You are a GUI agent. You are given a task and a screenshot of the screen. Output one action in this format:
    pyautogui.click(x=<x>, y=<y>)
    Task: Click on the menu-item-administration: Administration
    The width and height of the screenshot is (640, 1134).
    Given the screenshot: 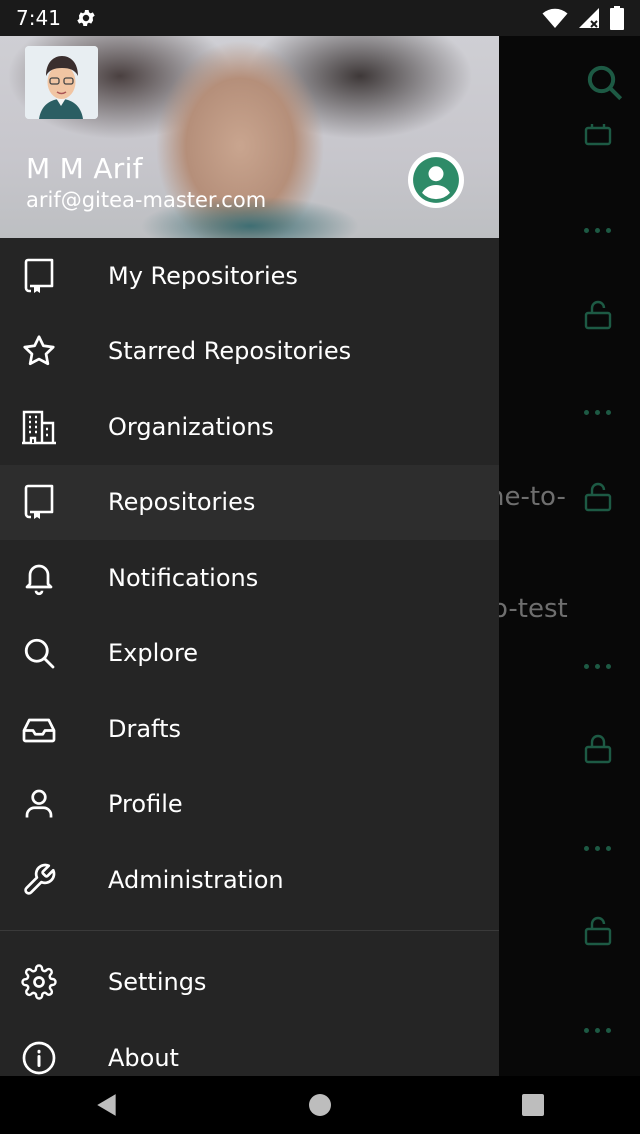 What is the action you would take?
    pyautogui.click(x=249, y=880)
    